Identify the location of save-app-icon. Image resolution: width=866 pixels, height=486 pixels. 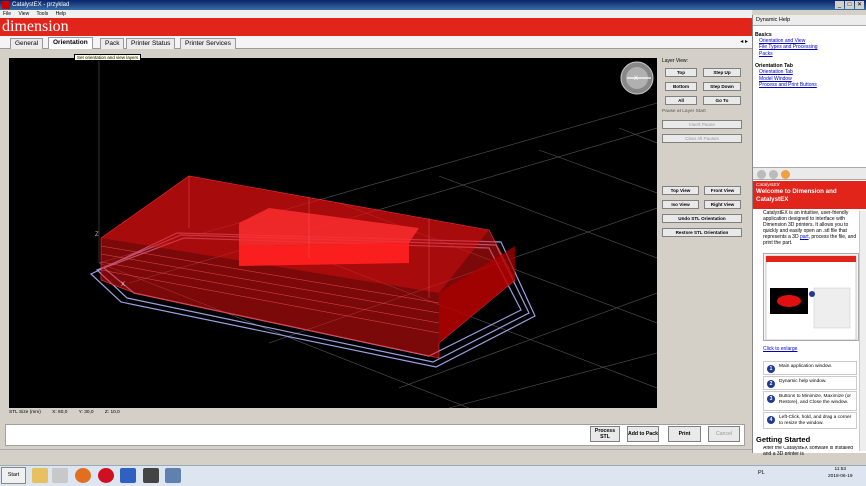
(128, 475).